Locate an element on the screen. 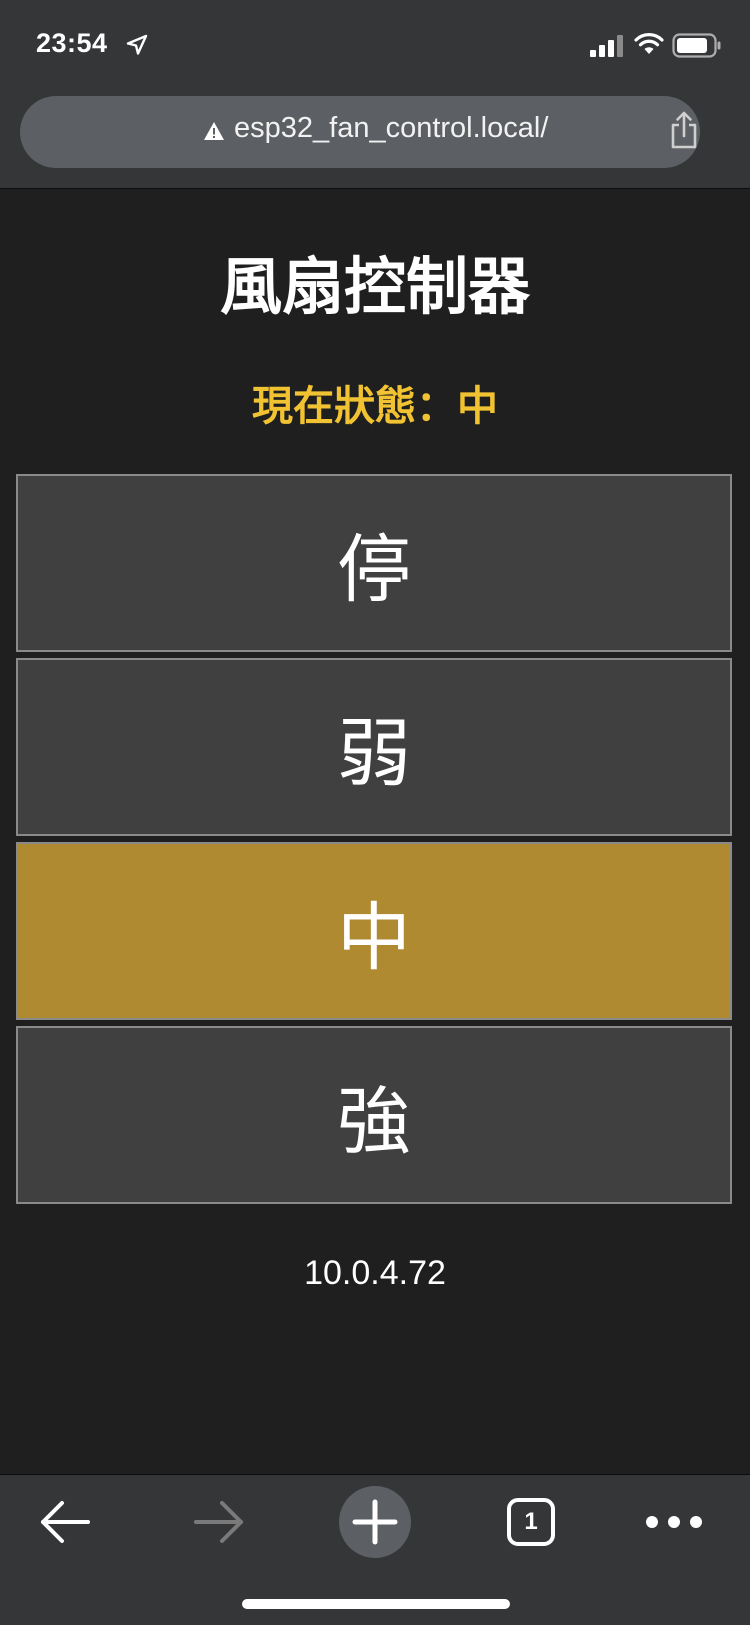  status-time: 23:54 is located at coordinates (72, 43).